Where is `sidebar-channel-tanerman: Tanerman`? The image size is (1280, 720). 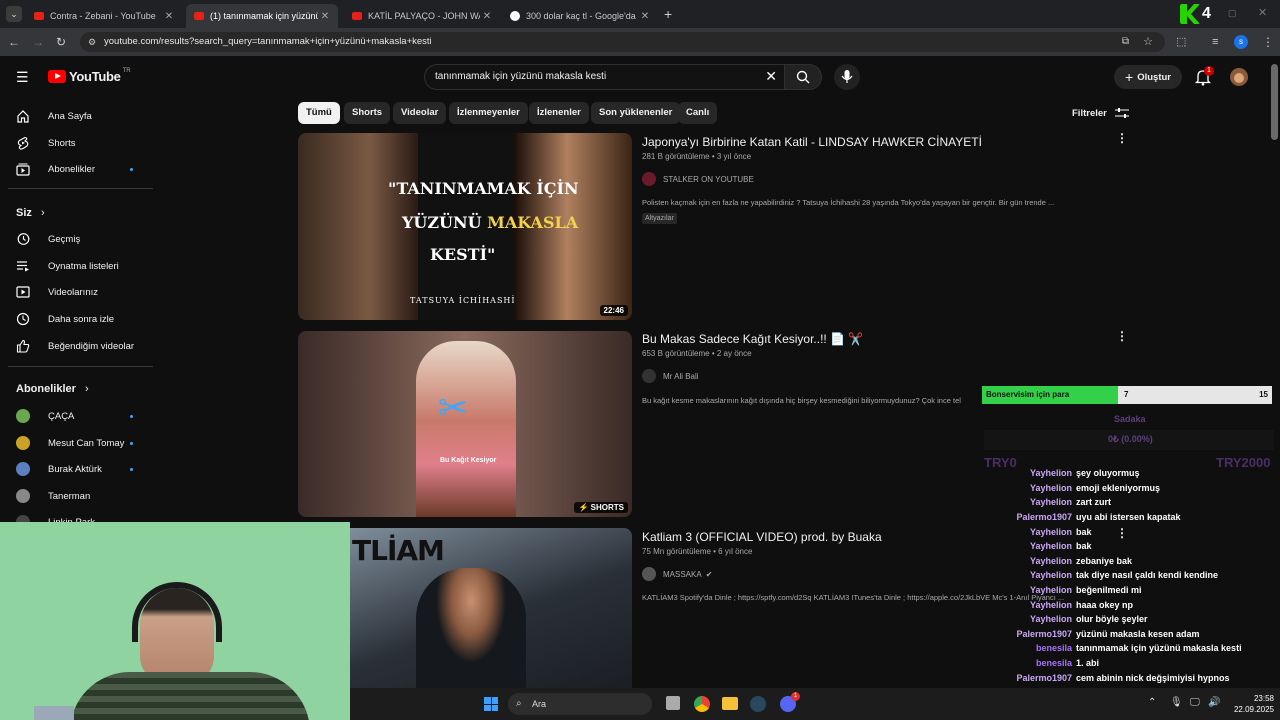 sidebar-channel-tanerman: Tanerman is located at coordinates (83, 496).